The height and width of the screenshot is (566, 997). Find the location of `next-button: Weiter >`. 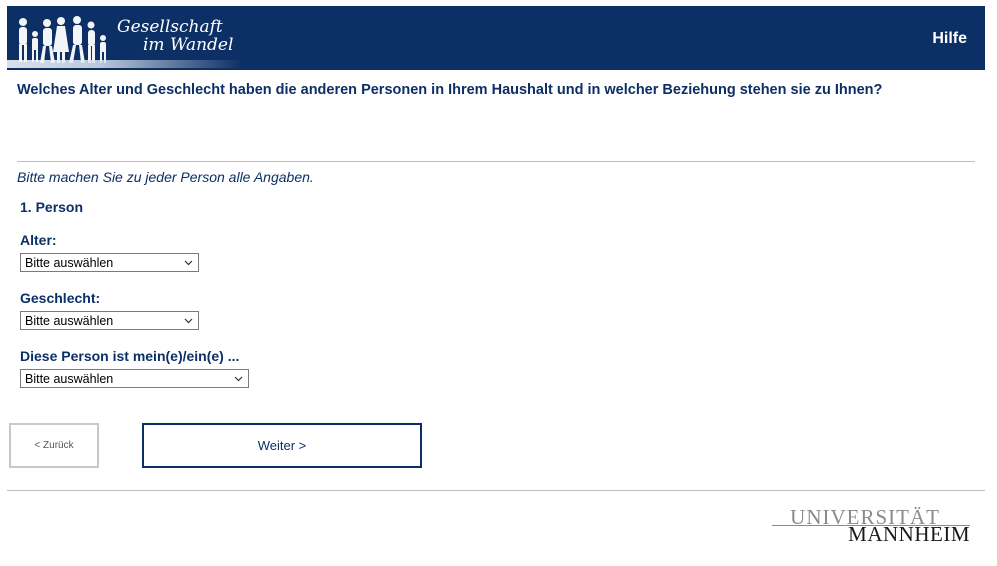

next-button: Weiter > is located at coordinates (282, 445).